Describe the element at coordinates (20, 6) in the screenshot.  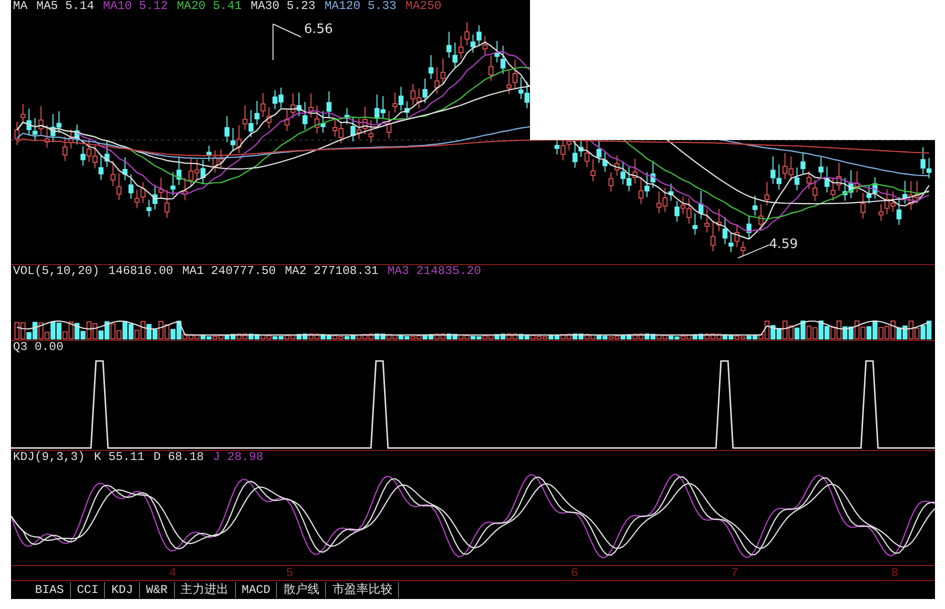
I see `legend-label: MA` at that location.